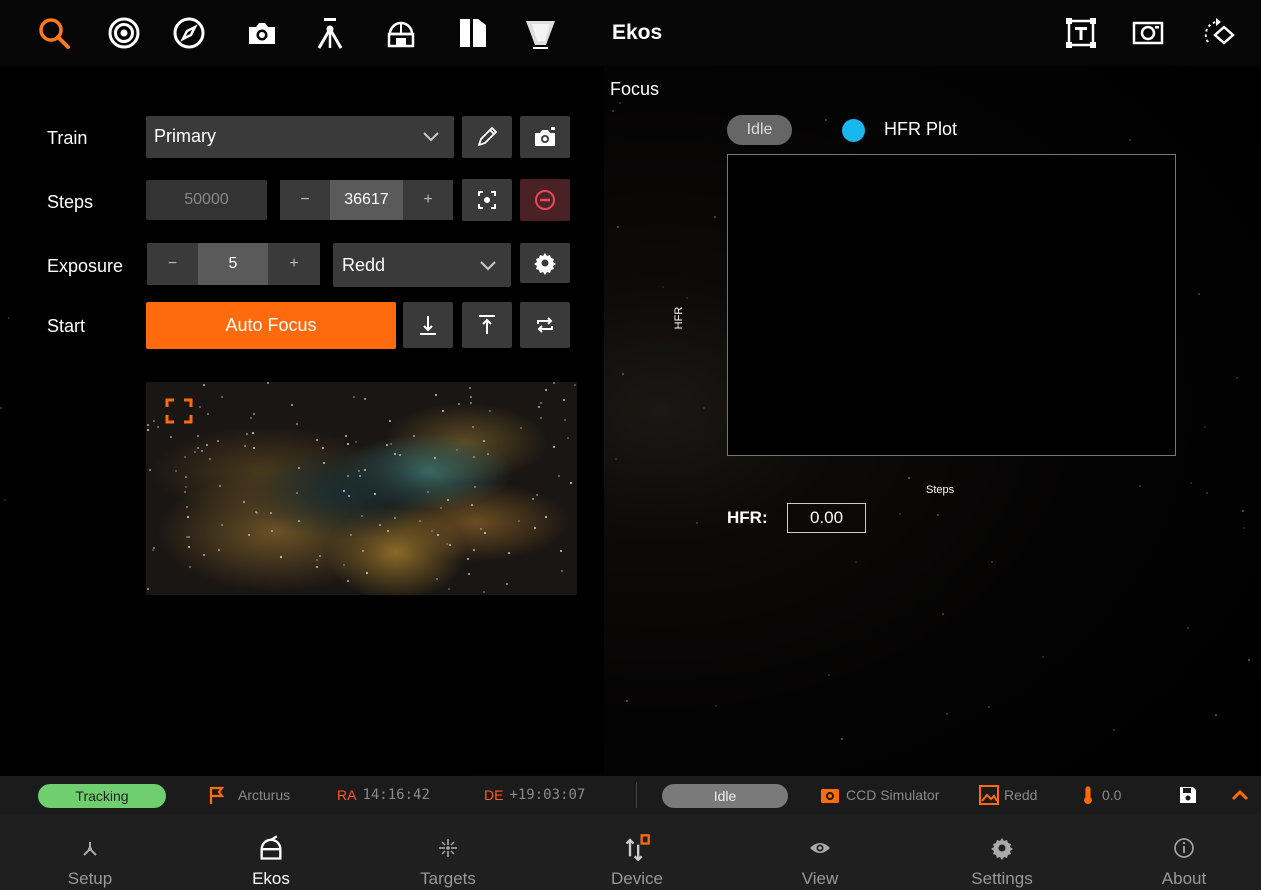 This screenshot has height=890, width=1261. What do you see at coordinates (428, 200) in the screenshot?
I see `steps-increment-button: +` at bounding box center [428, 200].